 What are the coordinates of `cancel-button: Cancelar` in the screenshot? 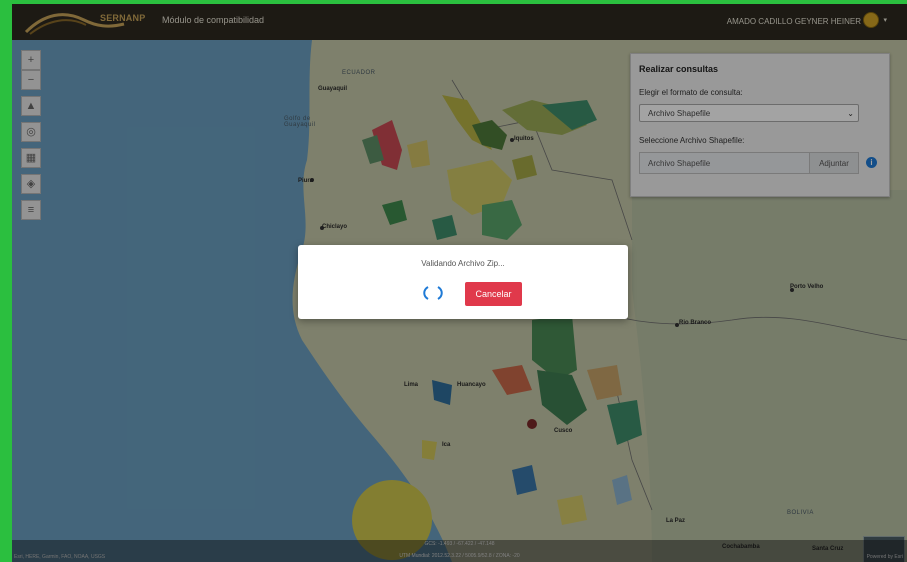 It's located at (493, 294).